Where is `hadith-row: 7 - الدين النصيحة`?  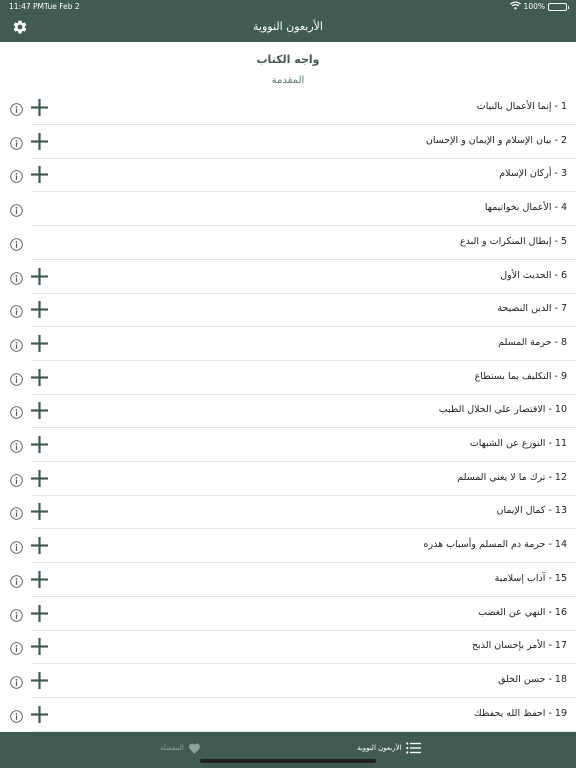 hadith-row: 7 - الدين النصيحة is located at coordinates (288, 310).